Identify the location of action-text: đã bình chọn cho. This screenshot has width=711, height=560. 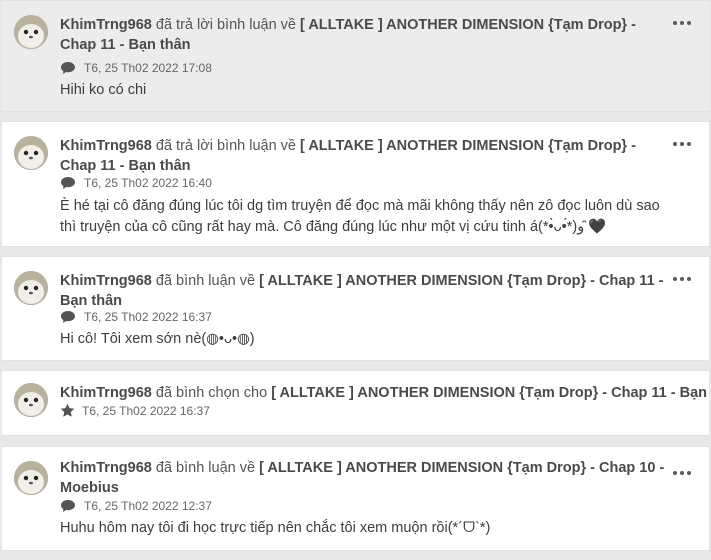
(211, 393).